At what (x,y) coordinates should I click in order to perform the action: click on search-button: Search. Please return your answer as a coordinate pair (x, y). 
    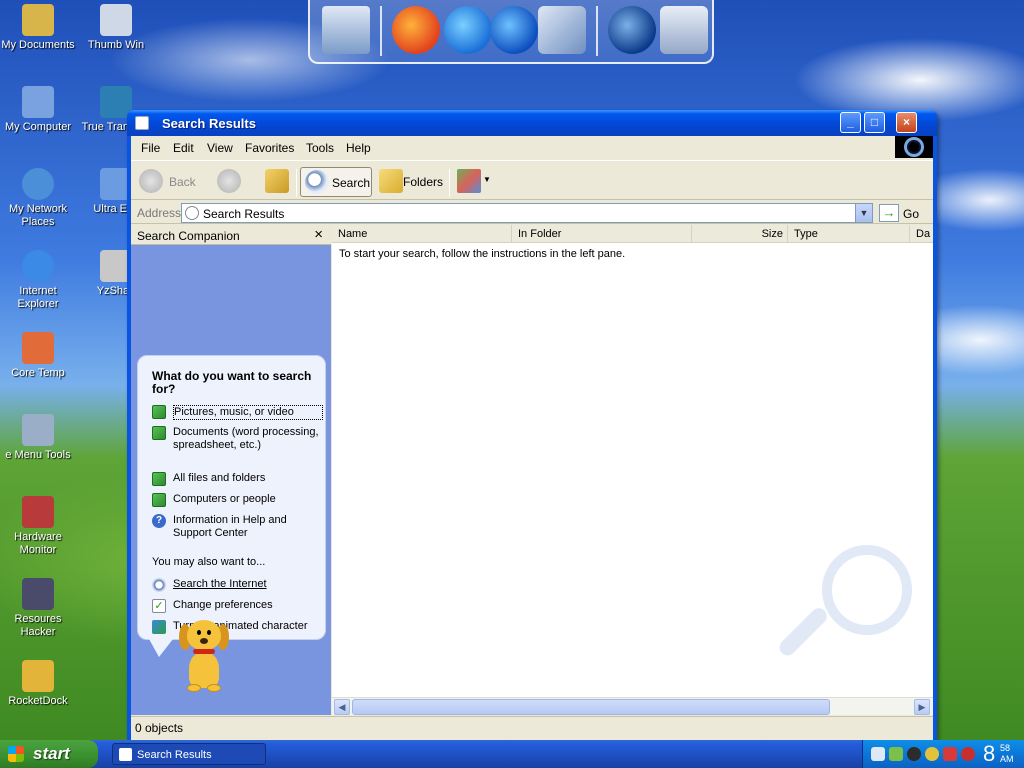
    Looking at the image, I should click on (336, 182).